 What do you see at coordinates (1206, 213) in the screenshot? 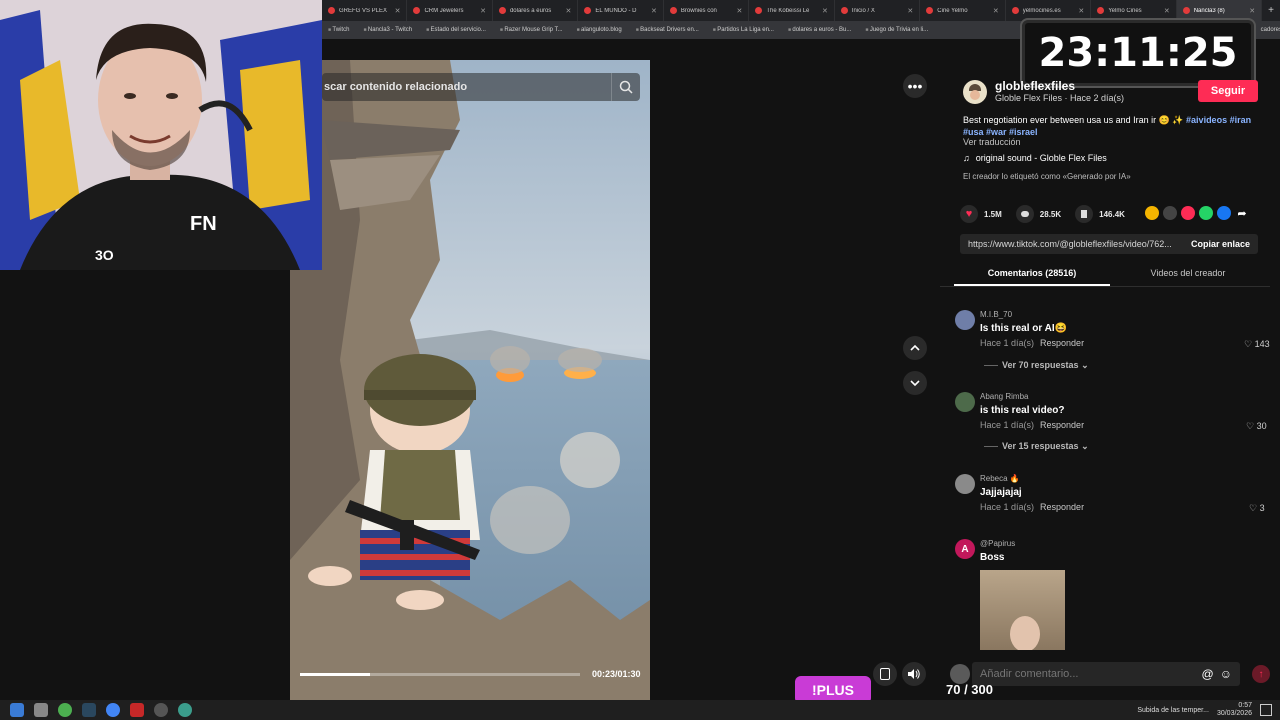
I see `whatsapp-share-icon` at bounding box center [1206, 213].